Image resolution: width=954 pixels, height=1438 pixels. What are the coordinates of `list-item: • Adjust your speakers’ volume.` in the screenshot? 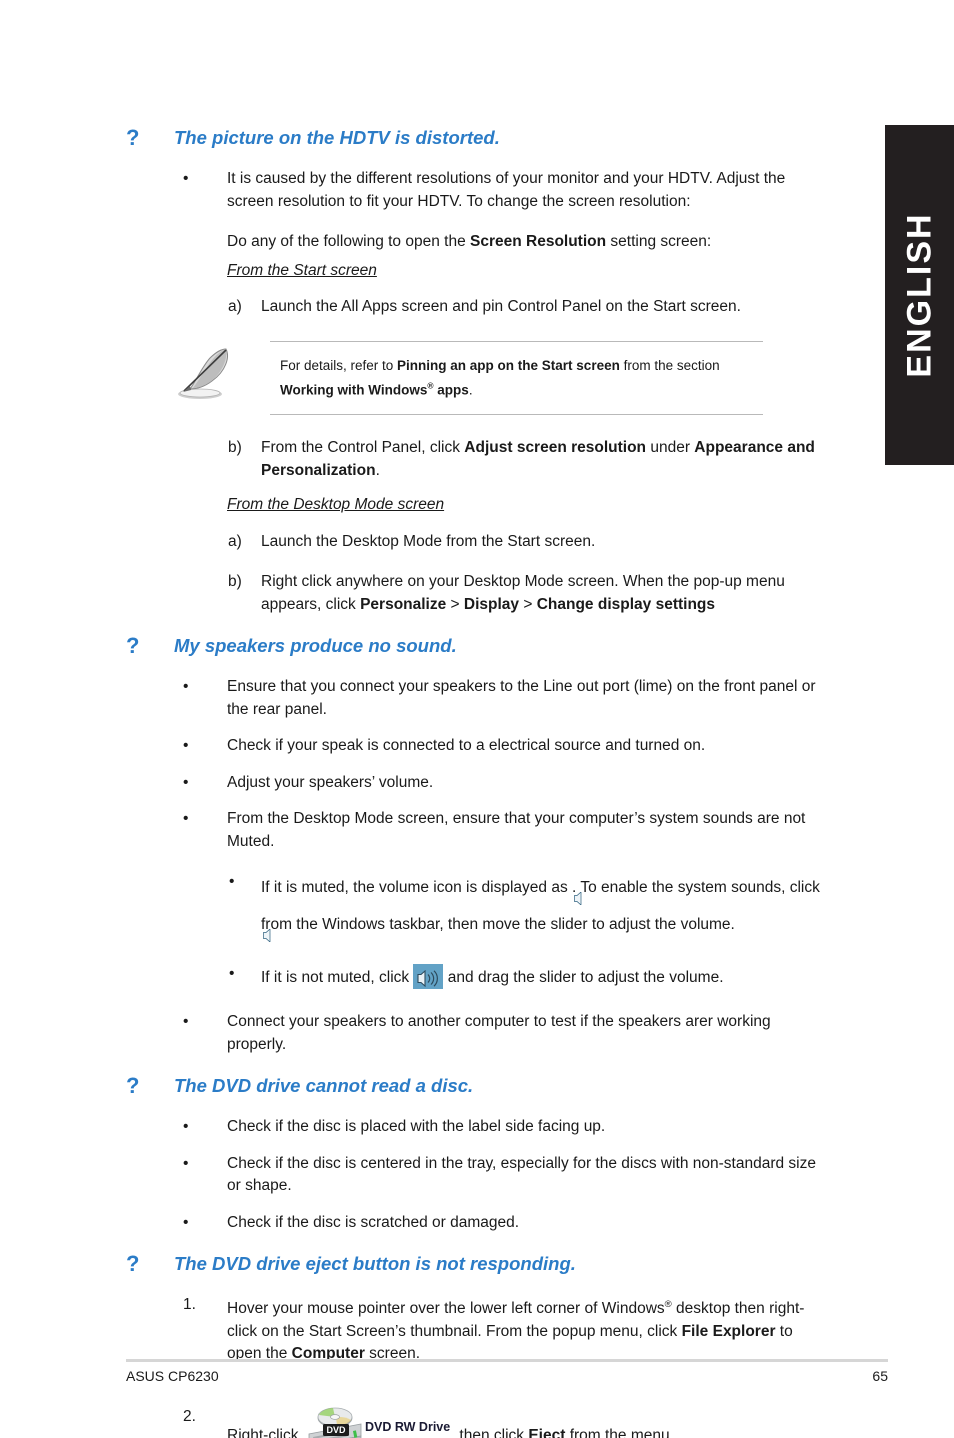 It's located at (442, 783).